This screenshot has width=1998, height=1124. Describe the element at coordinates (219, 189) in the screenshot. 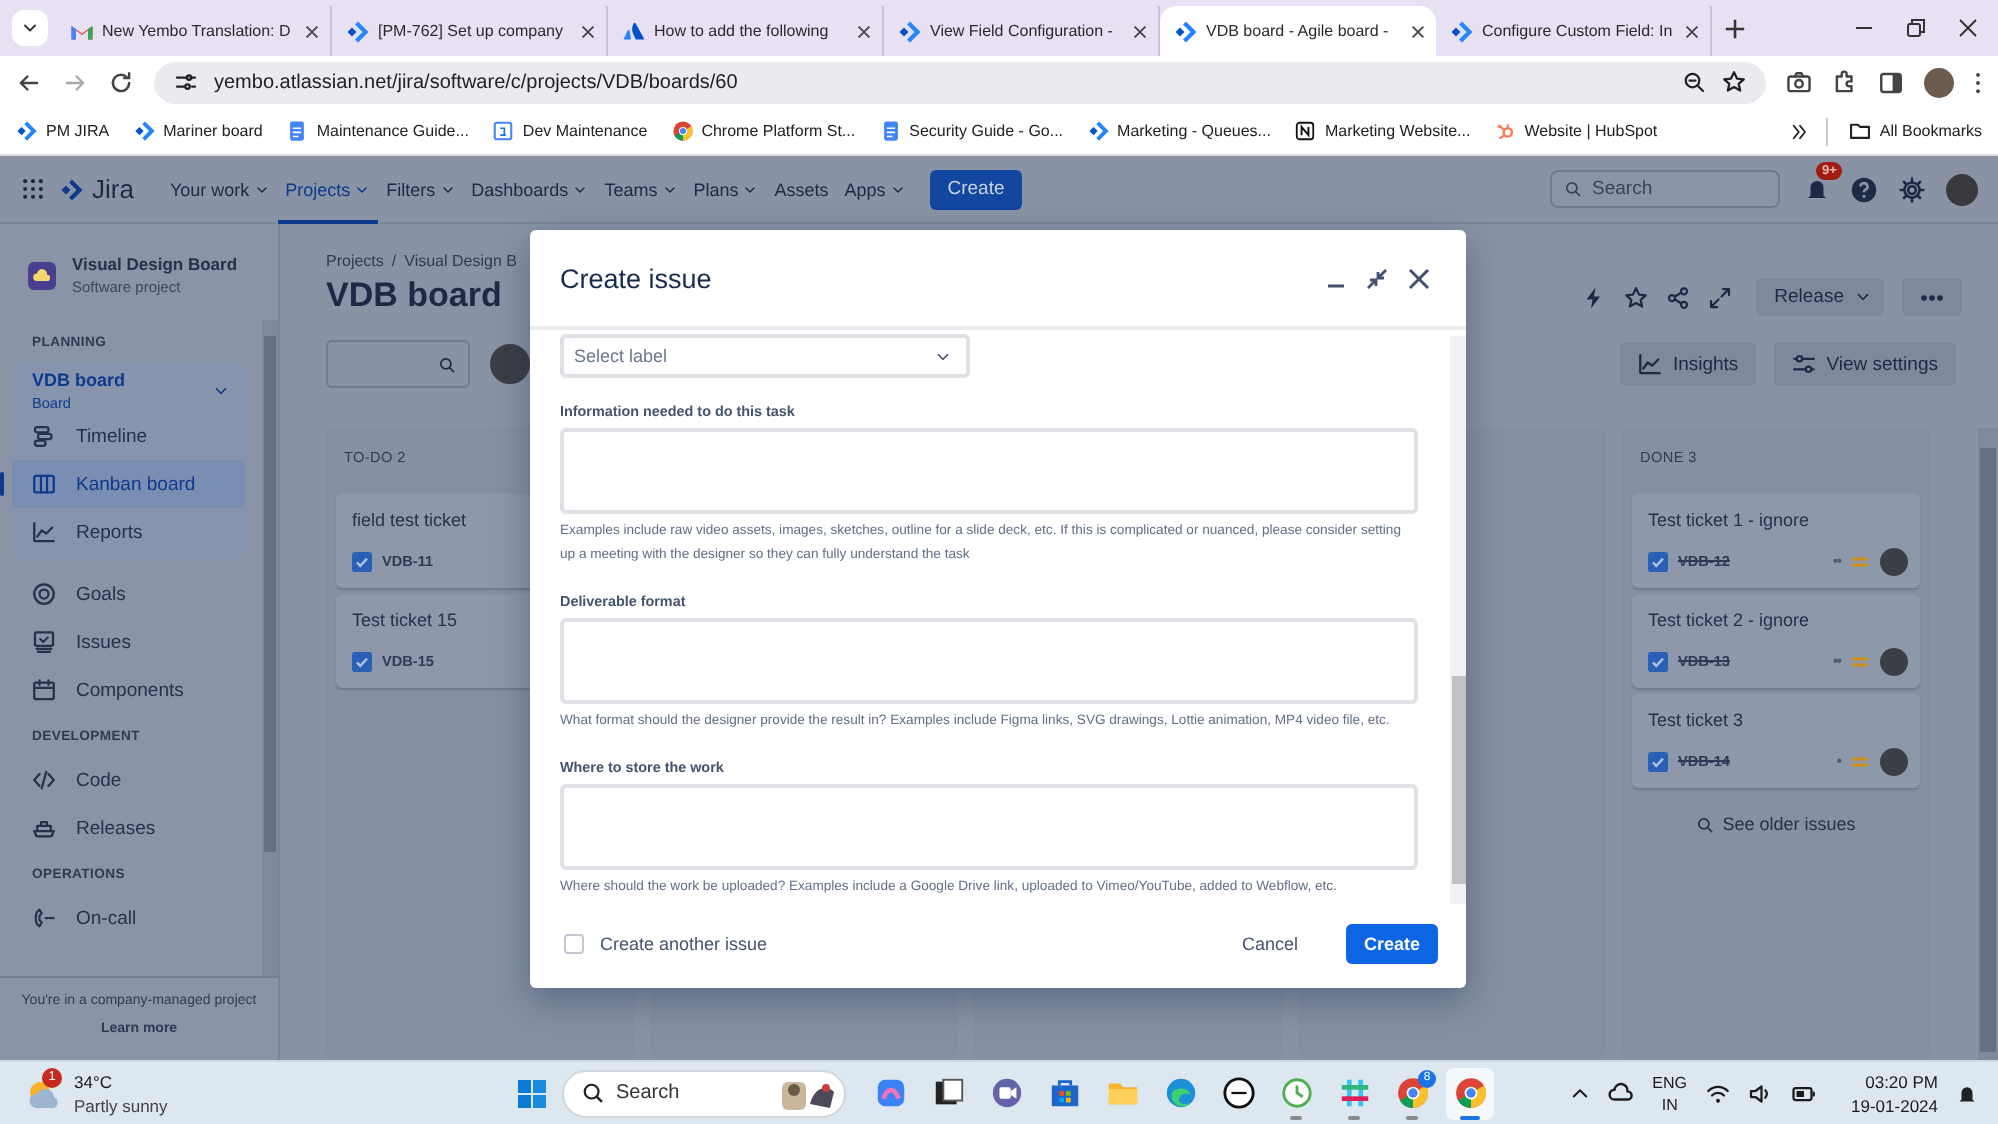

I see `nav-menu-item: Your work` at that location.